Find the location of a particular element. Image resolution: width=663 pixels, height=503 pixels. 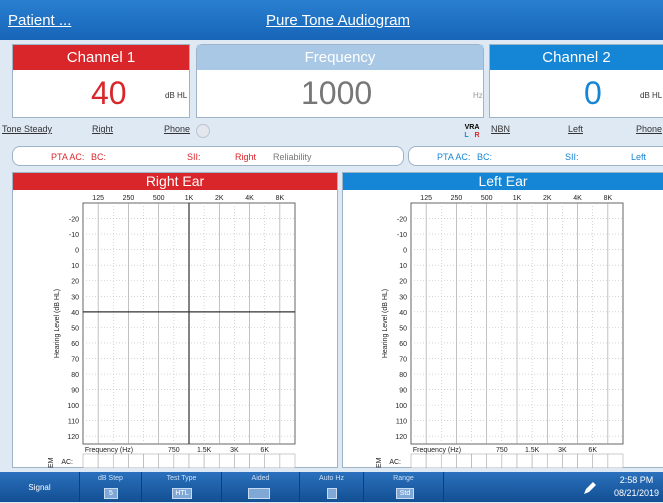

right-pta-bar: PTA AC: BC: SII: Right Reliability is located at coordinates (208, 156).